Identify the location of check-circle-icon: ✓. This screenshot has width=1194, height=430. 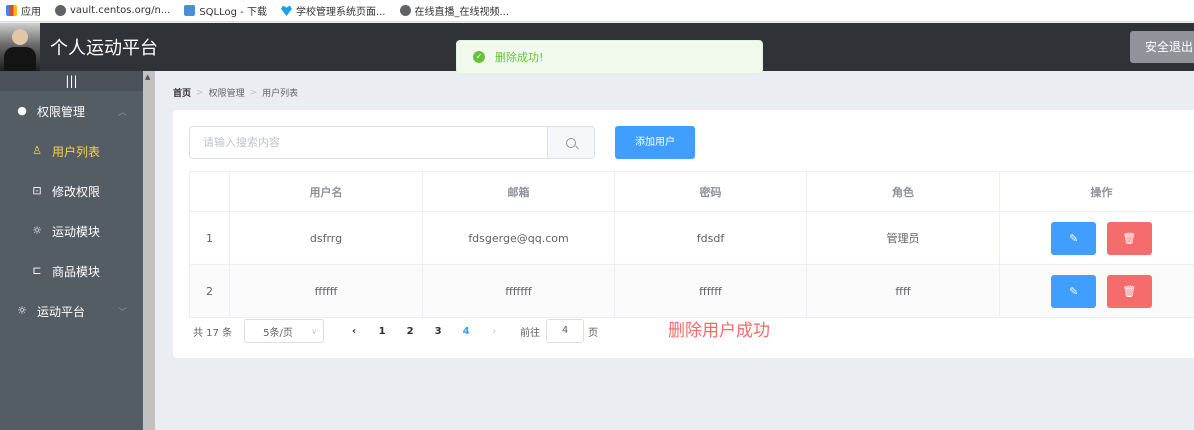
(479, 57).